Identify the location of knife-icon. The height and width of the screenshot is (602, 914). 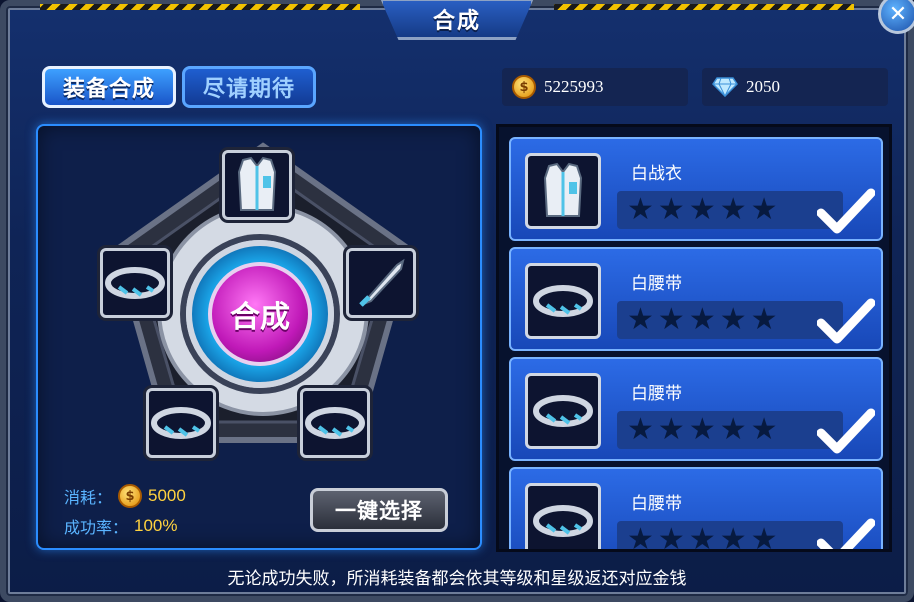
(382, 282).